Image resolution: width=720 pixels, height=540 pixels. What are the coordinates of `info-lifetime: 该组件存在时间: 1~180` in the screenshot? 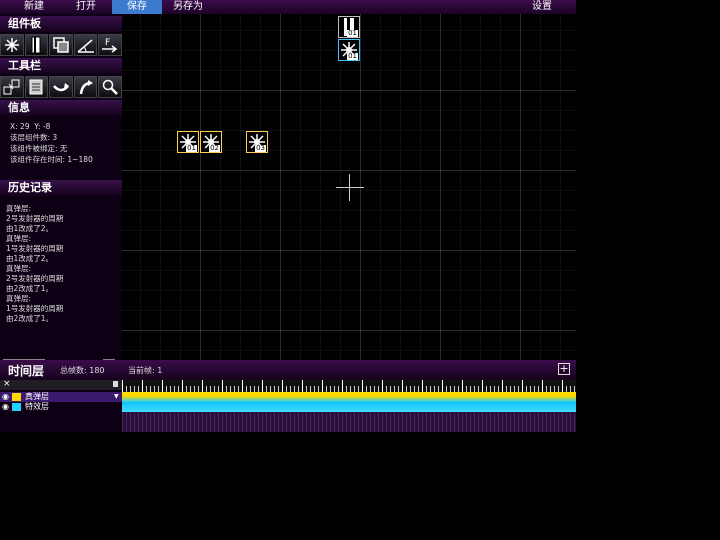 It's located at (51, 159).